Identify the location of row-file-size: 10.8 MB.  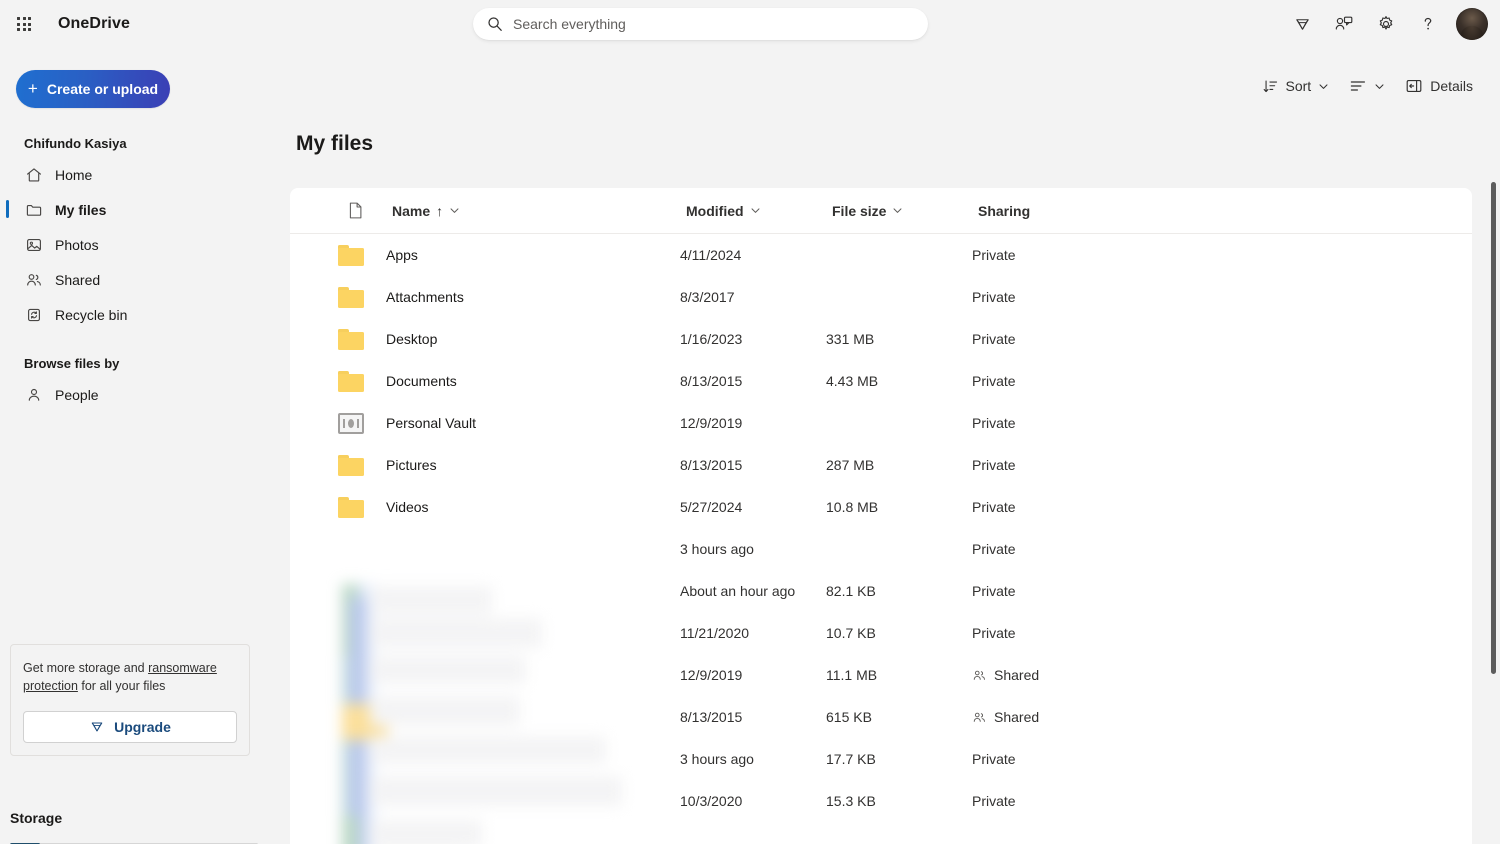
(852, 507).